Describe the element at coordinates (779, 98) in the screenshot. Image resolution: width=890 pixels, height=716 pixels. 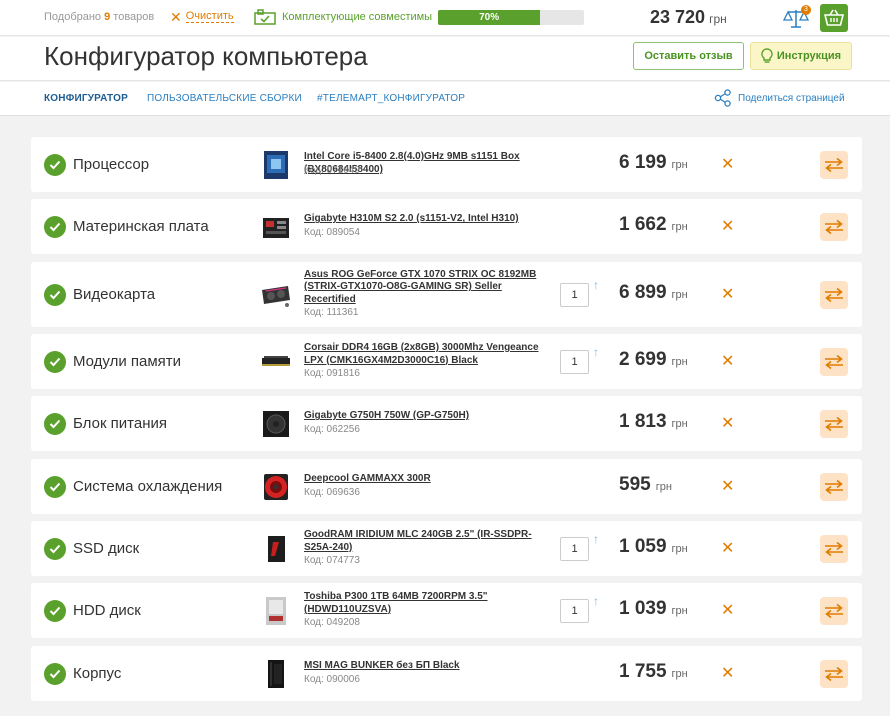
I see `share-button: Поделиться страницей` at that location.